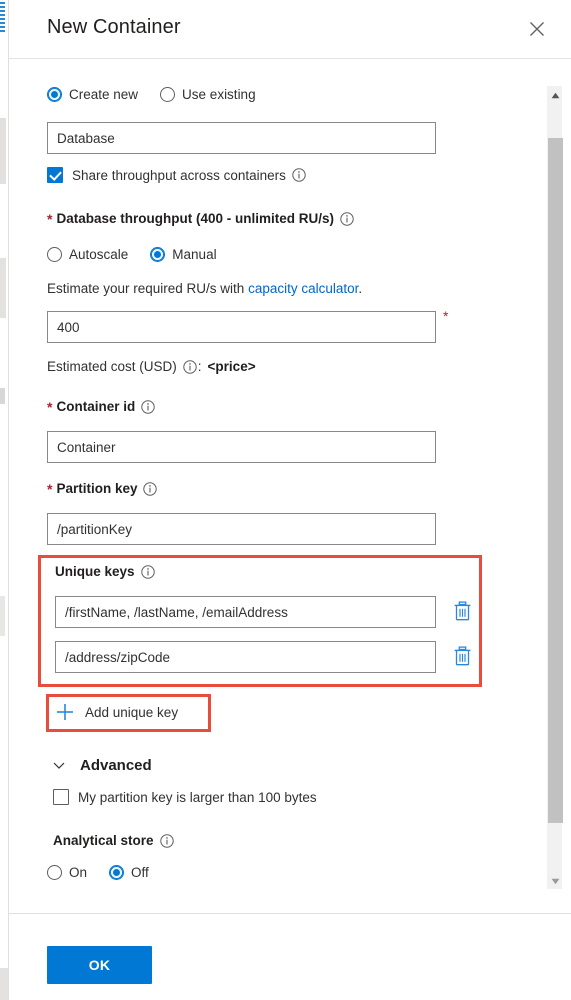  What do you see at coordinates (114, 27) in the screenshot?
I see `page-title: New Container` at bounding box center [114, 27].